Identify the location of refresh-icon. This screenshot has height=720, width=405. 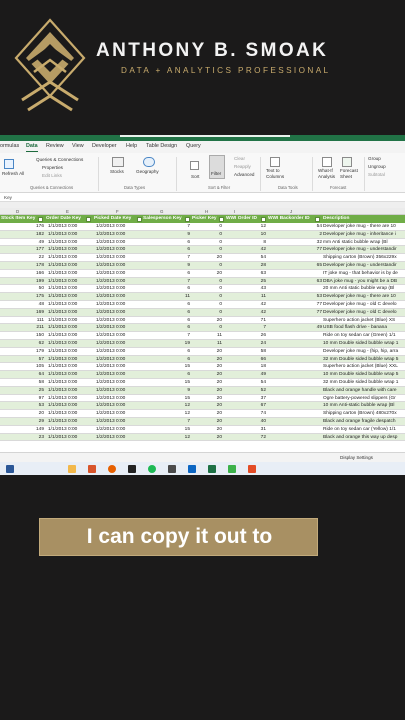
(9, 164).